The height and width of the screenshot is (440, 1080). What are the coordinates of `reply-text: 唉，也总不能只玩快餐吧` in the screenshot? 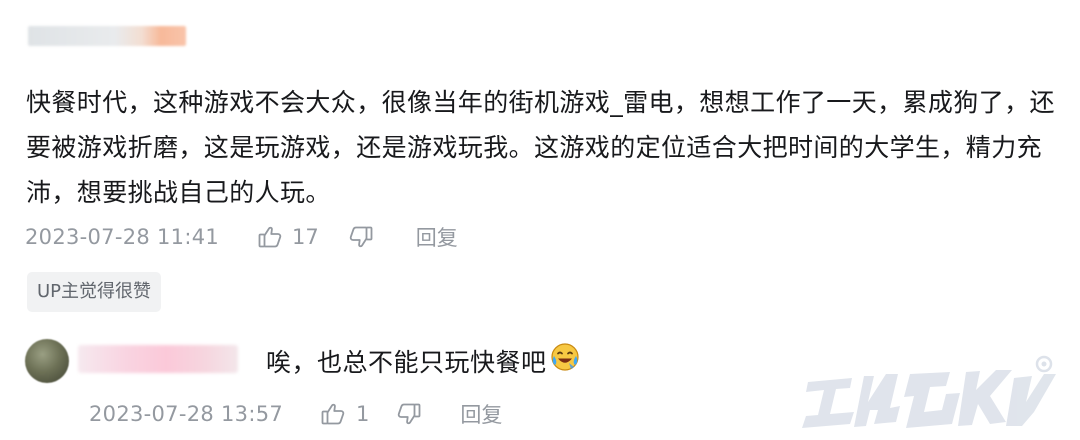 It's located at (406, 362).